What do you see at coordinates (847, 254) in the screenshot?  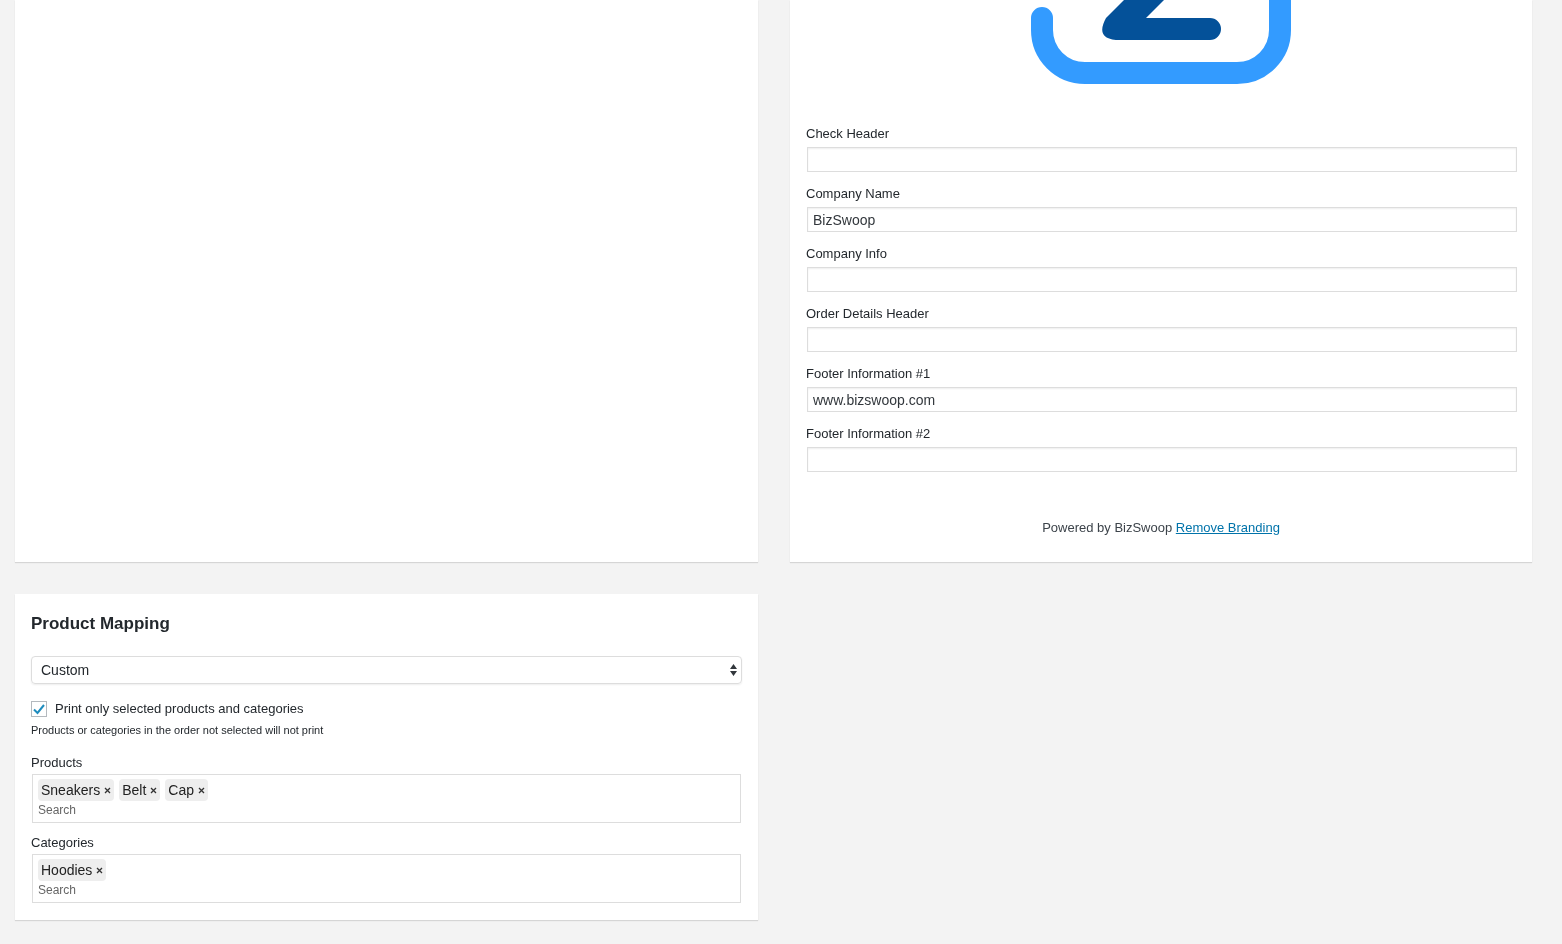 I see `field-label: Company Info` at bounding box center [847, 254].